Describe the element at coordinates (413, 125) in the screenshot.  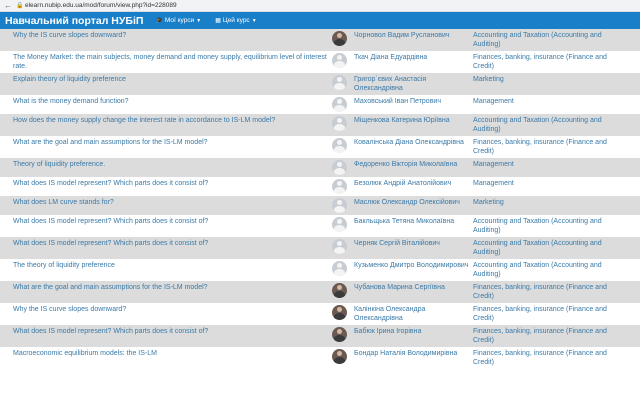
I see `author-name: Міщенкова Катерина Юріївна` at that location.